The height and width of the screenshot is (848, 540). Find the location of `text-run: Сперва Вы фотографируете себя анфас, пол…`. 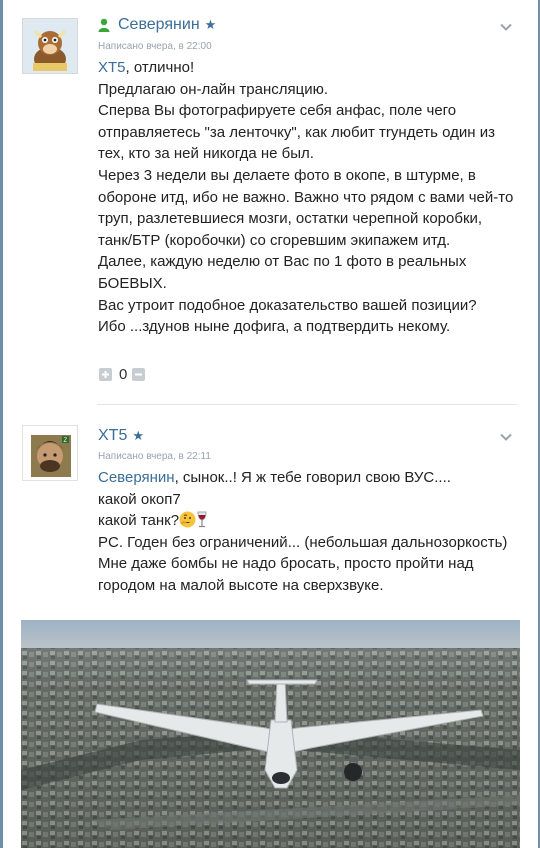

text-run: Сперва Вы фотографируете себя анфас, пол… is located at coordinates (296, 132).